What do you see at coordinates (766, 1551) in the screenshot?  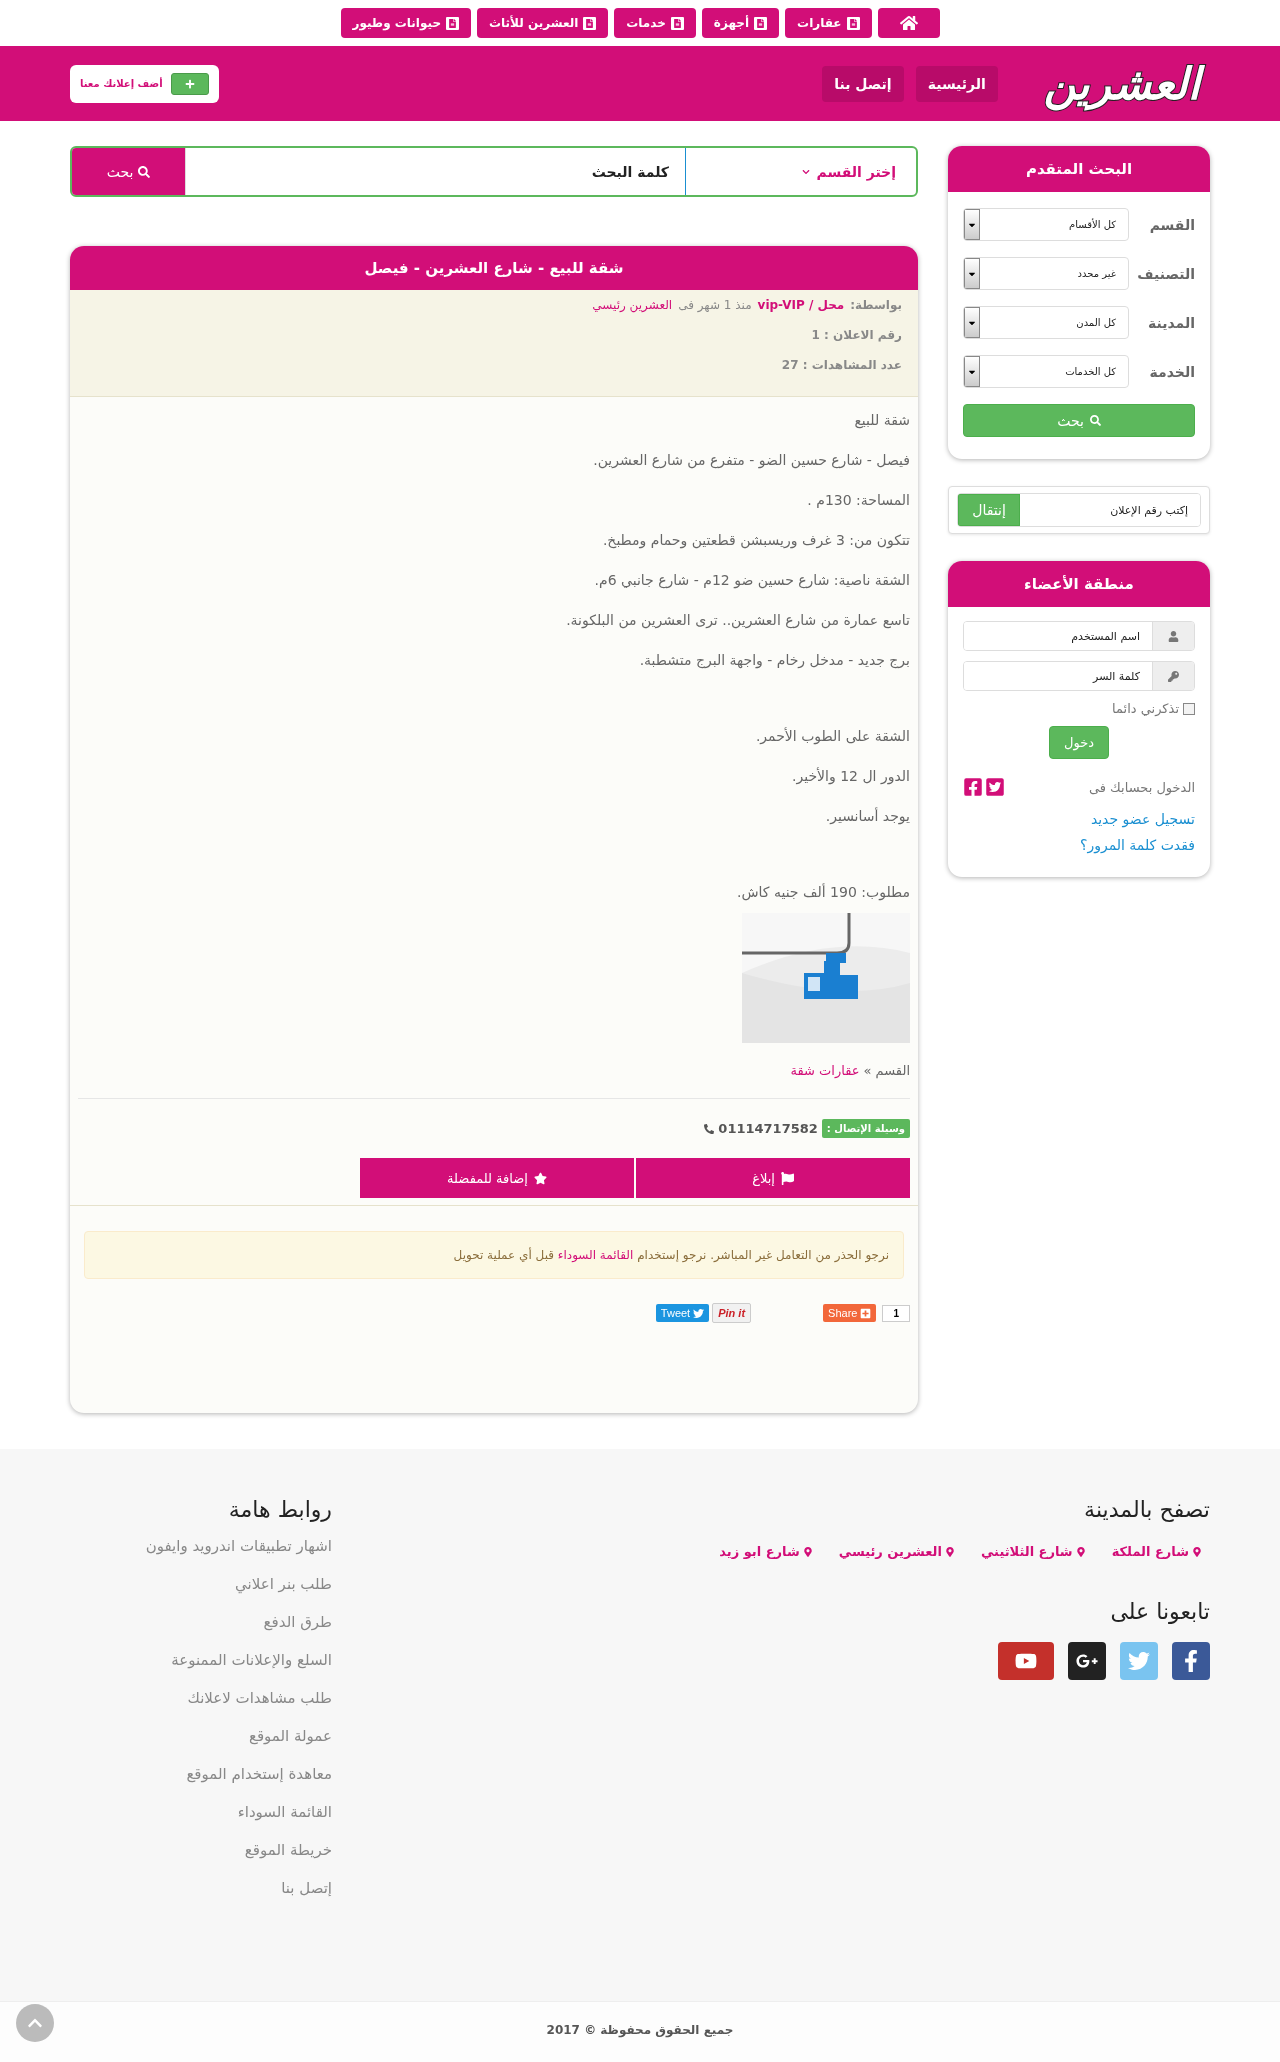 I see `city-link: شارع ابو زيد` at bounding box center [766, 1551].